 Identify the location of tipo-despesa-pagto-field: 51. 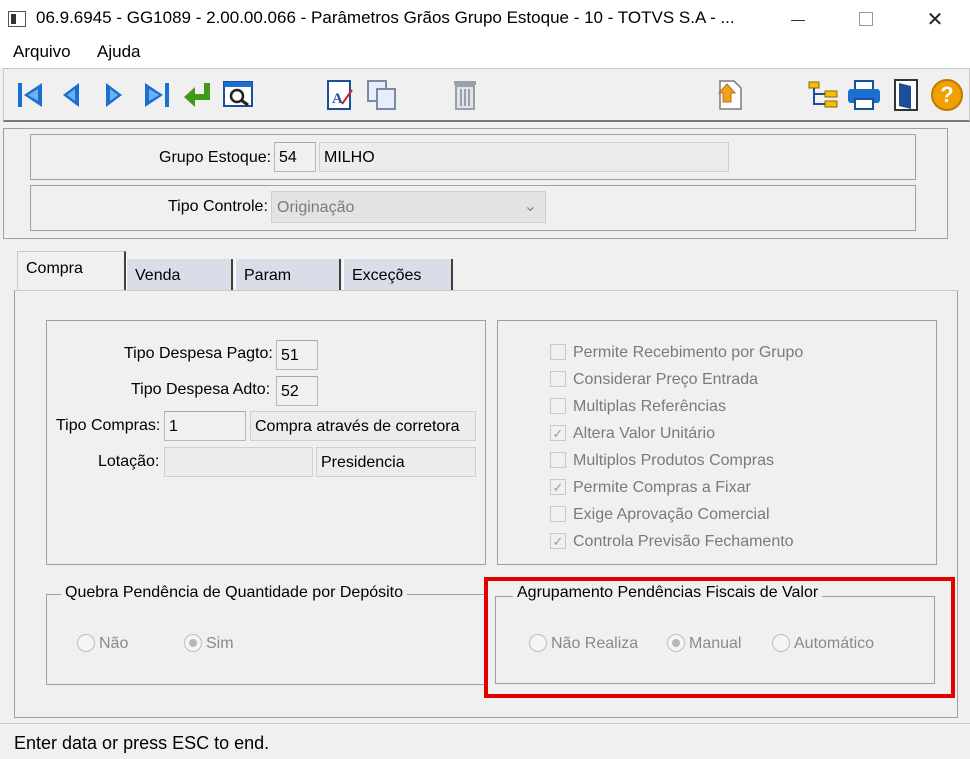
(297, 355).